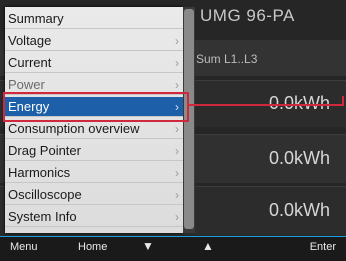 The width and height of the screenshot is (346, 261). Describe the element at coordinates (96, 107) in the screenshot. I see `highlight-box` at that location.